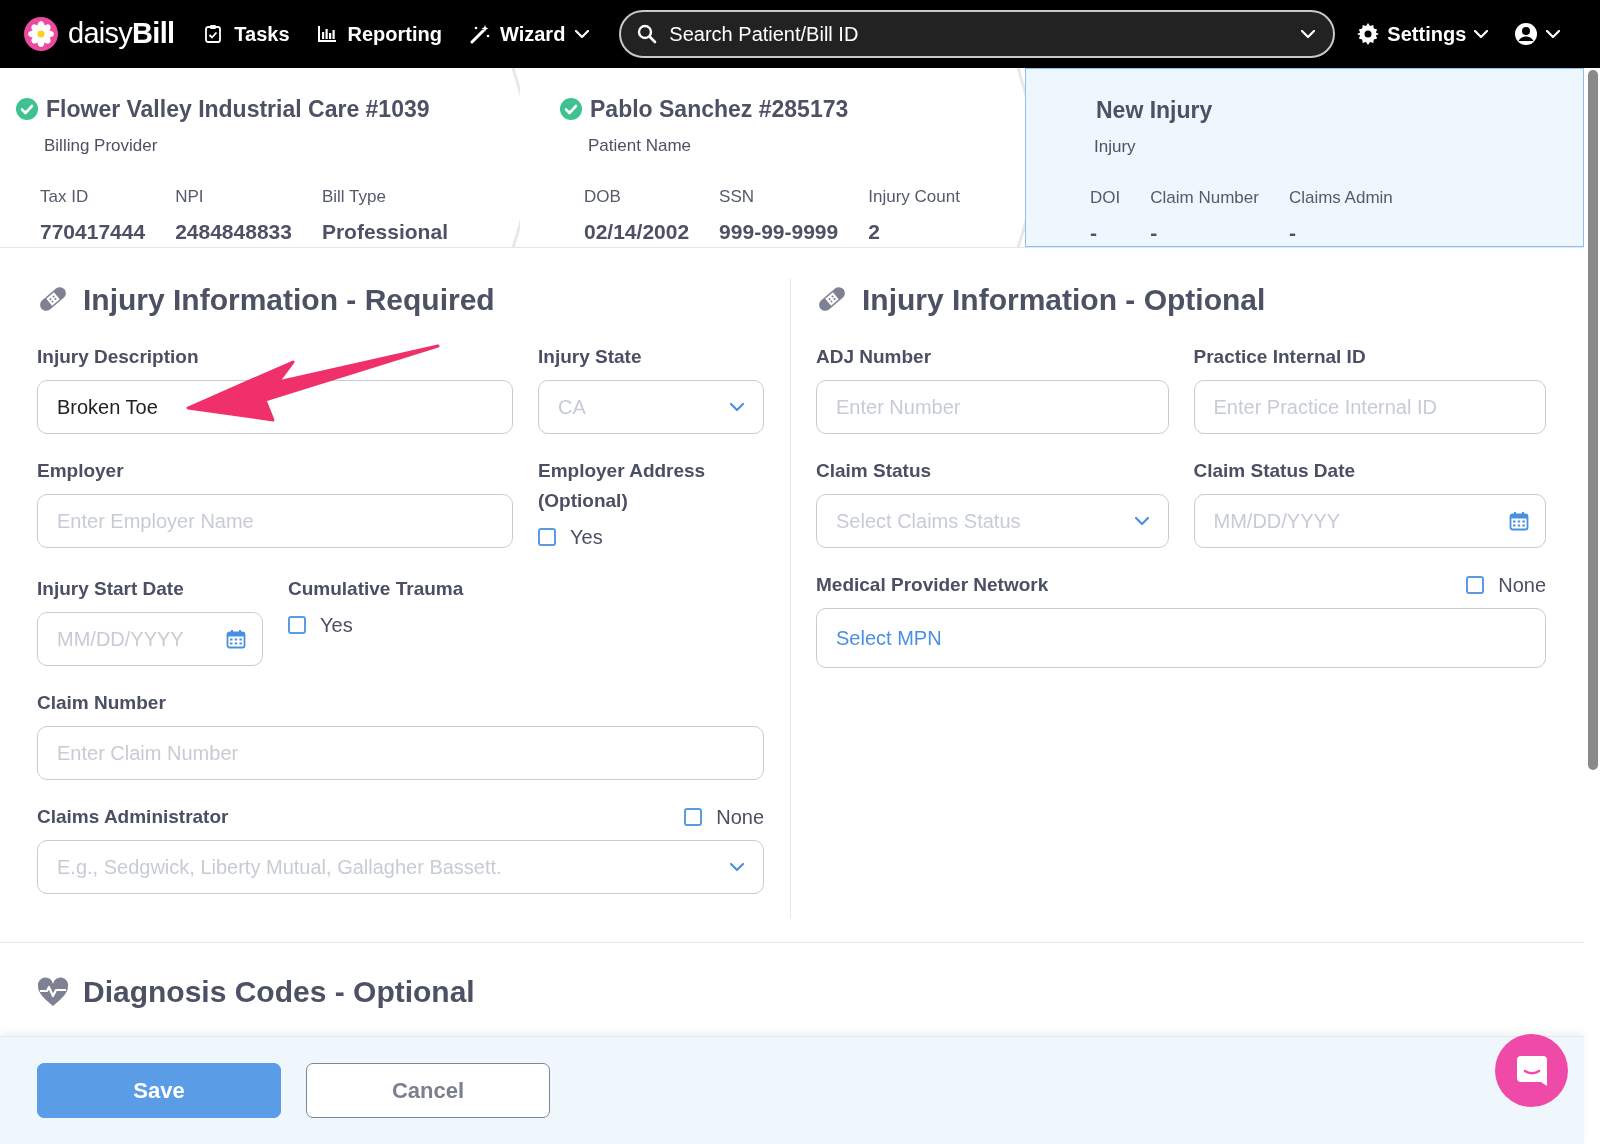 The image size is (1600, 1144). I want to click on input-field: Enter Practice Internal ID, so click(1369, 407).